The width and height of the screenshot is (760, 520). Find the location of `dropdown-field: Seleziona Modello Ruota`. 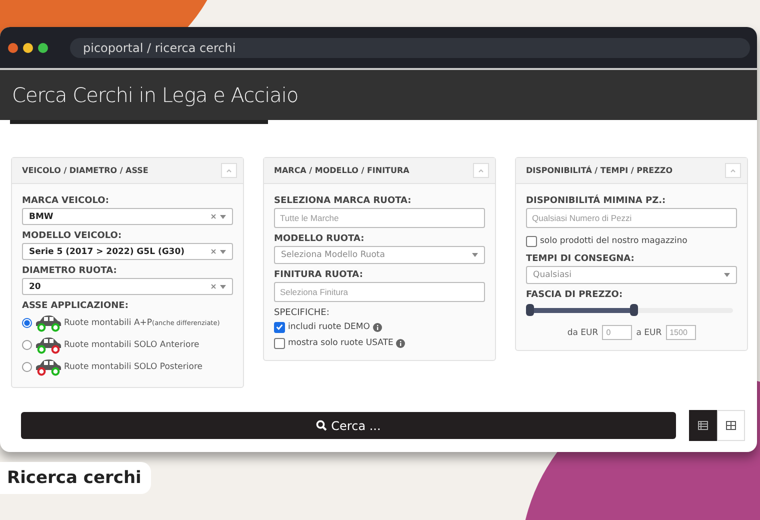

dropdown-field: Seleziona Modello Ruota is located at coordinates (379, 255).